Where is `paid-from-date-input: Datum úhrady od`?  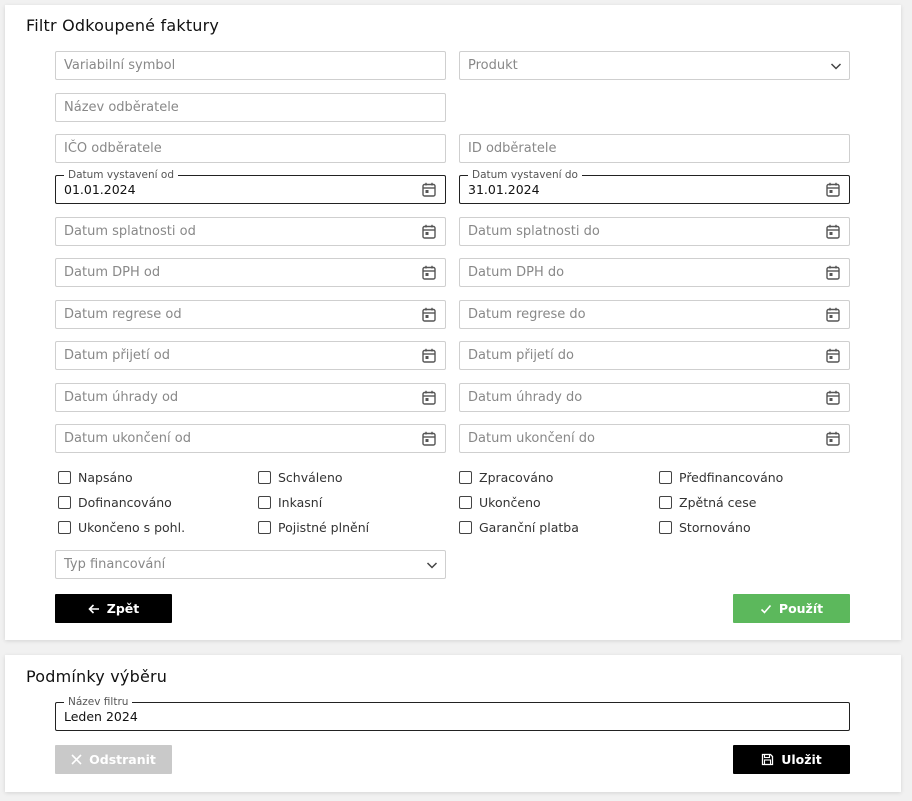 paid-from-date-input: Datum úhrady od is located at coordinates (250, 397).